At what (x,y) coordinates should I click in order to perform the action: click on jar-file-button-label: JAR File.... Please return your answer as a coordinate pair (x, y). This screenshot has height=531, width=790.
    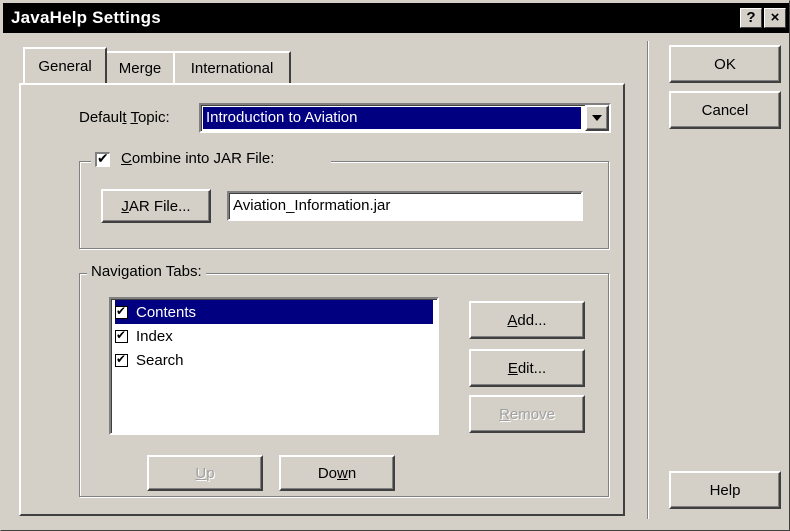
    Looking at the image, I should click on (156, 206).